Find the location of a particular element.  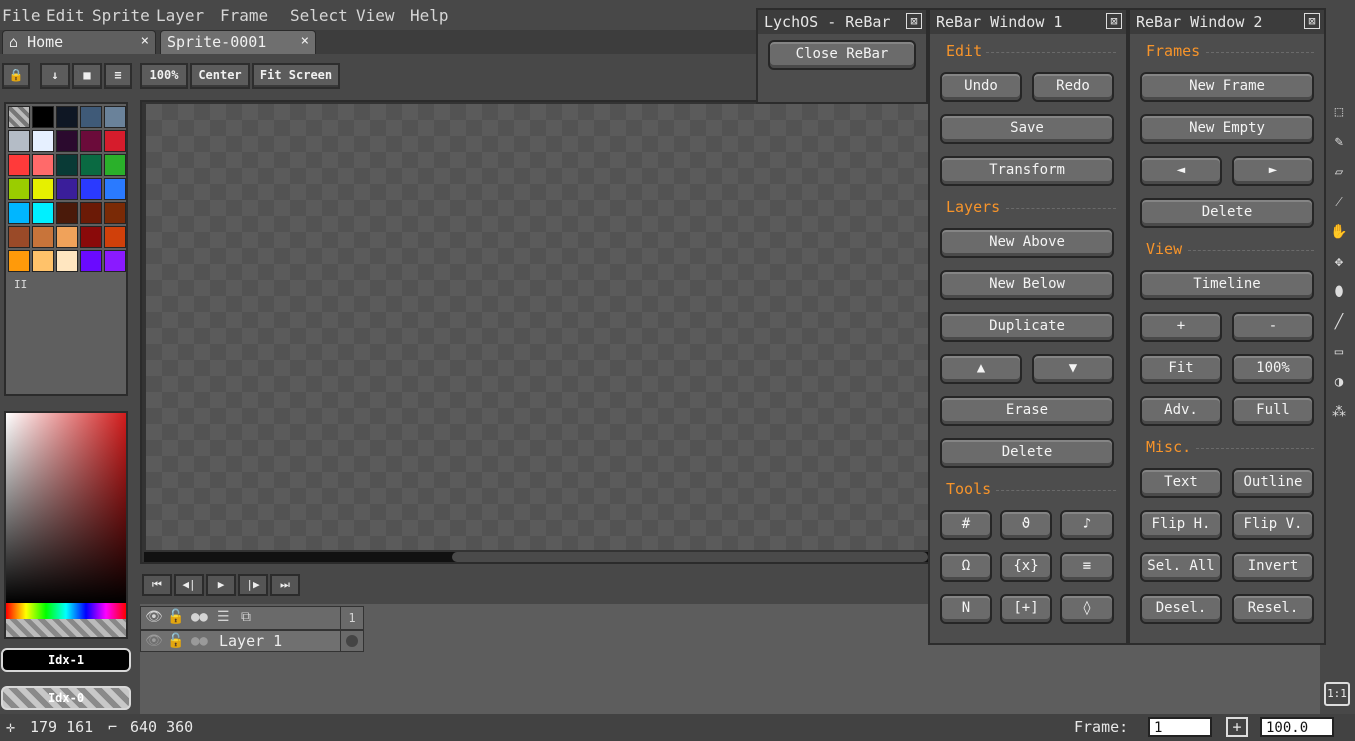

add-frame-button: + is located at coordinates (1237, 727).